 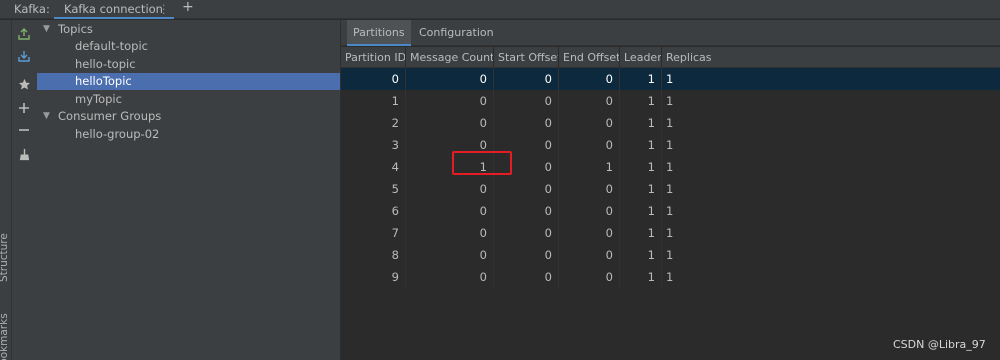 What do you see at coordinates (164, 9) in the screenshot?
I see `tab-options-icon: ⋮` at bounding box center [164, 9].